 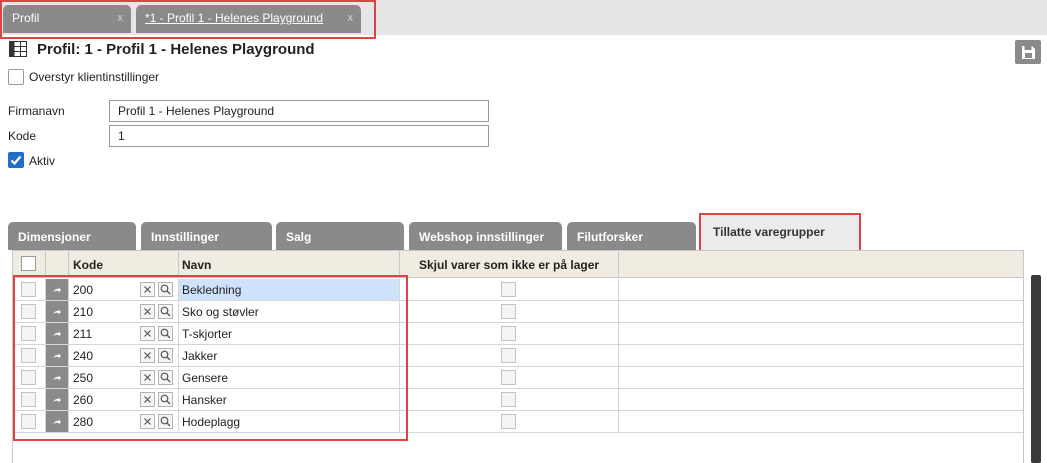 I want to click on kode-value: 200, so click(x=83, y=290).